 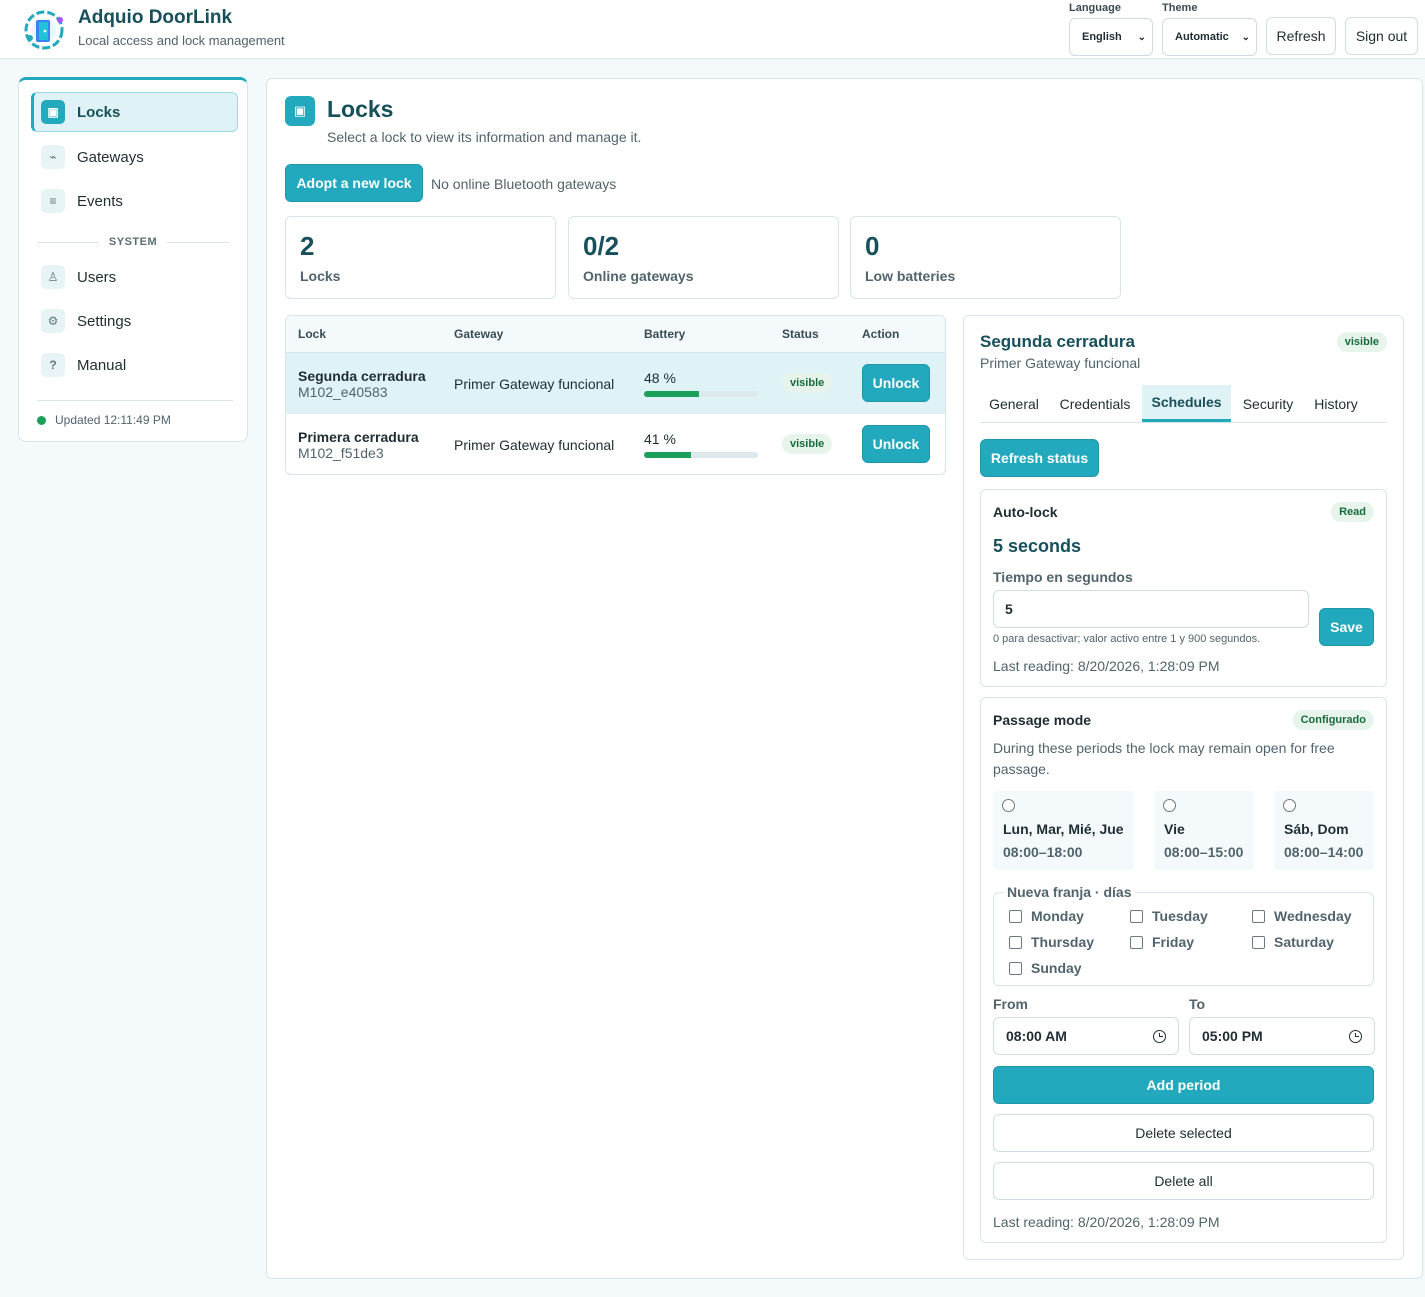 I want to click on refresh-status-button: Refresh status, so click(x=1039, y=458).